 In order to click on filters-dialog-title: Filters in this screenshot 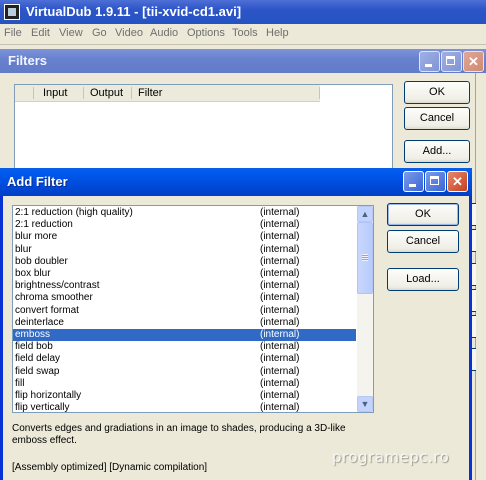, I will do `click(28, 60)`.